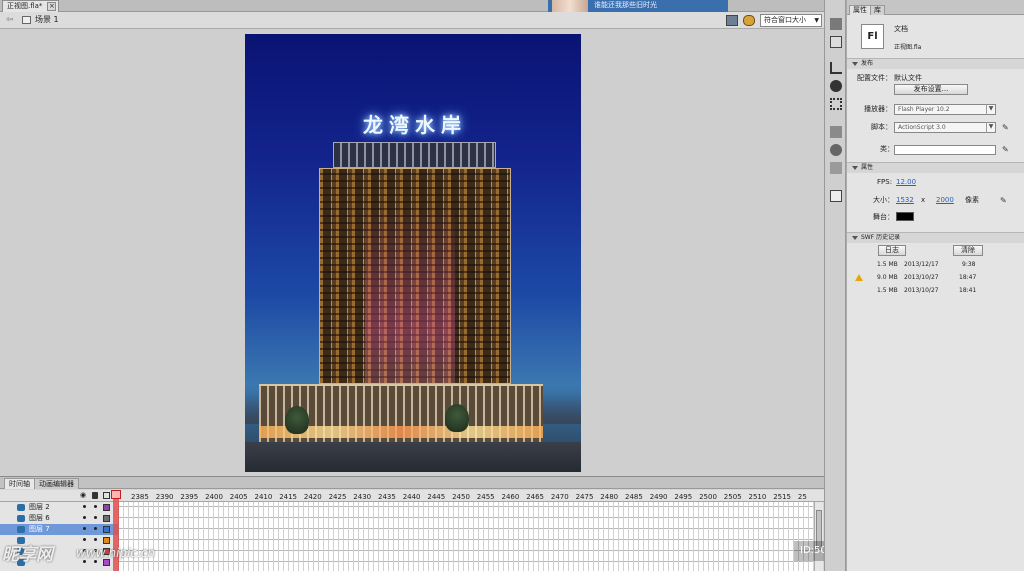 The width and height of the screenshot is (1024, 571). What do you see at coordinates (466, 536) in the screenshot?
I see `frames-grid` at bounding box center [466, 536].